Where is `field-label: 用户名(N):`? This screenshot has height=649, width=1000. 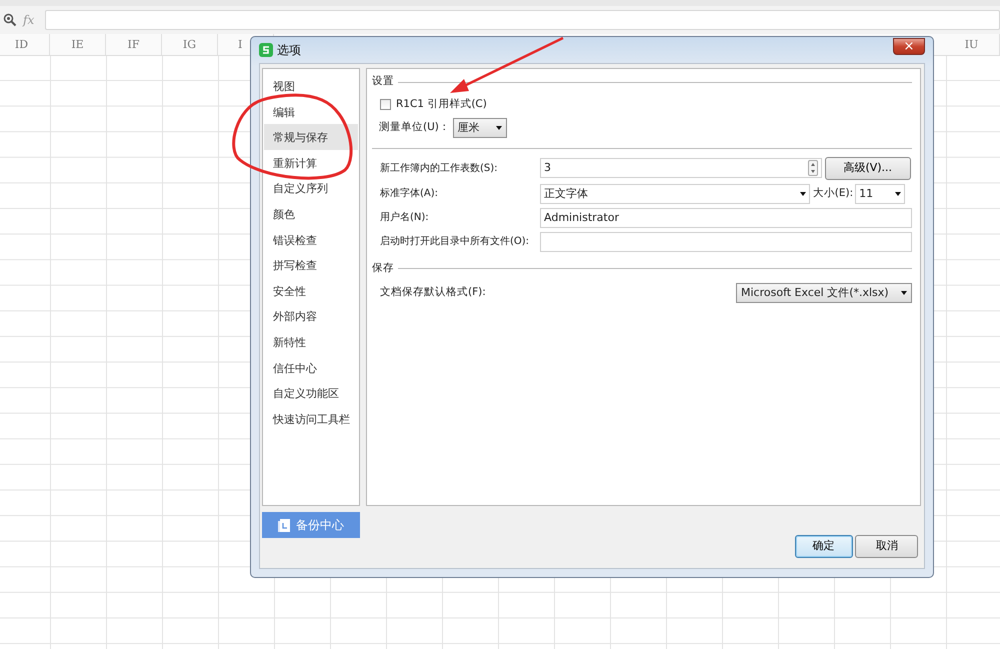
field-label: 用户名(N): is located at coordinates (404, 218).